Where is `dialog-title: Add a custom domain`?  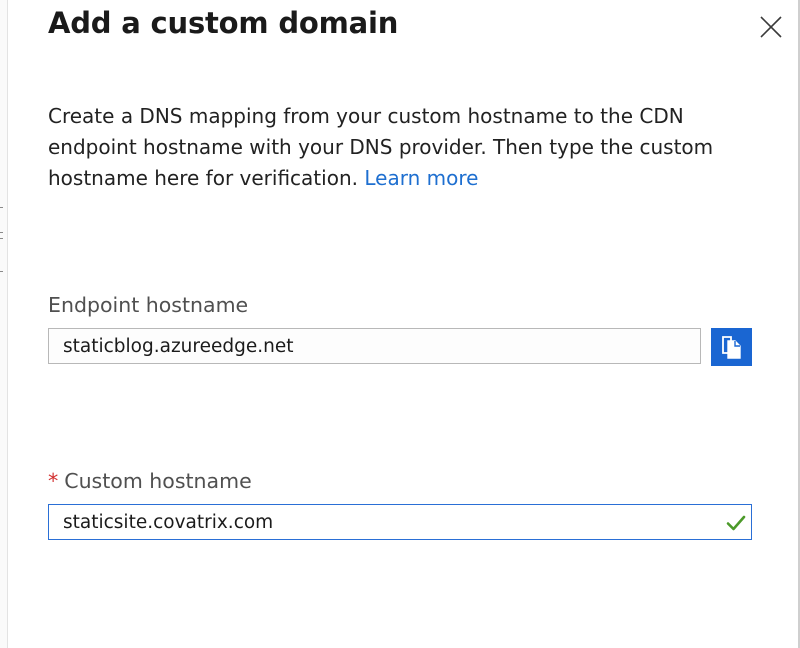 dialog-title: Add a custom domain is located at coordinates (223, 23).